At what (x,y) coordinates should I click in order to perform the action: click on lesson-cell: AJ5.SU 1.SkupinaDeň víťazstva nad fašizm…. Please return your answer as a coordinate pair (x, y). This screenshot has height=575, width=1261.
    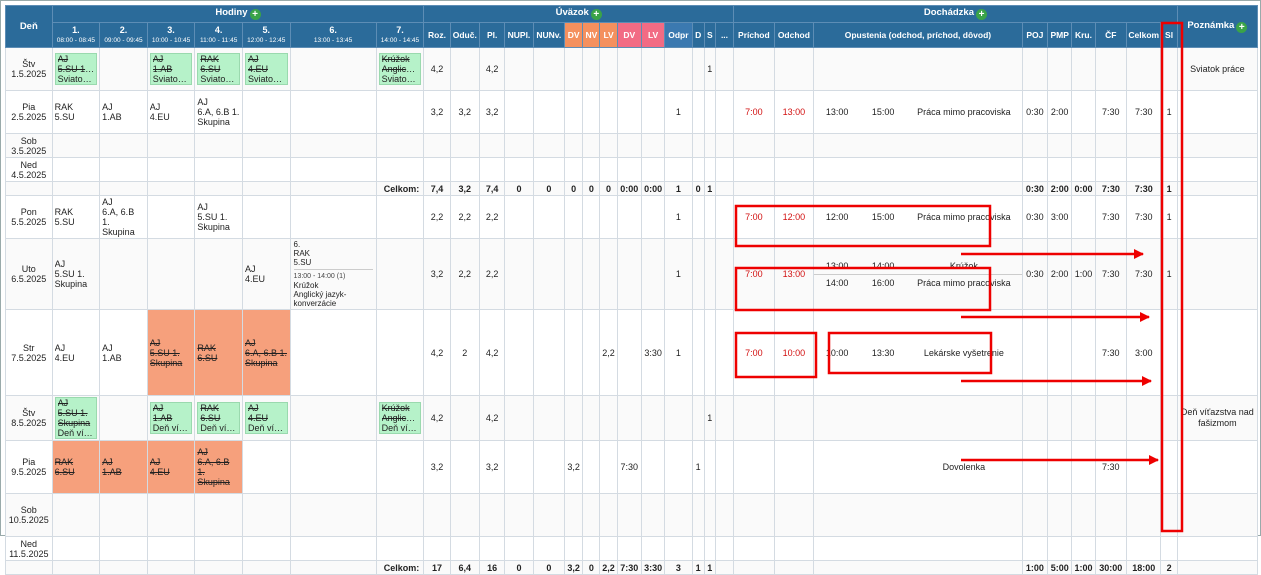
    Looking at the image, I should click on (76, 418).